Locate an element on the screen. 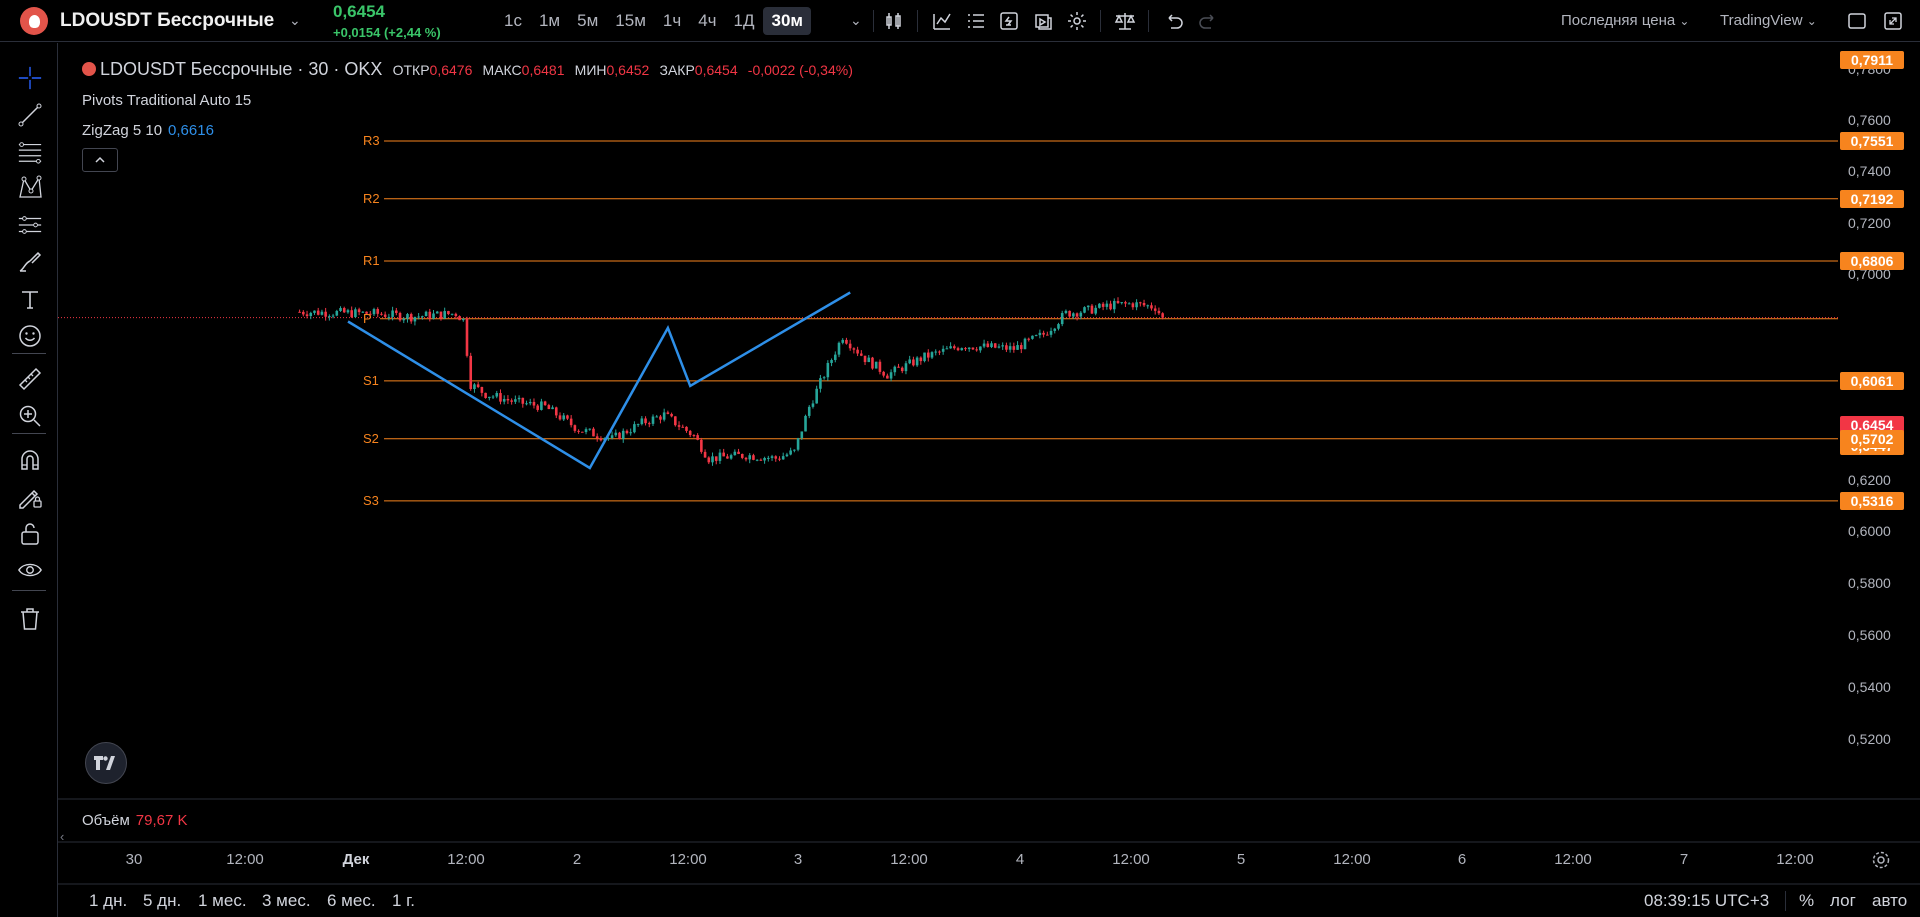 Image resolution: width=1920 pixels, height=917 pixels. interval-3: 15м is located at coordinates (630, 21).